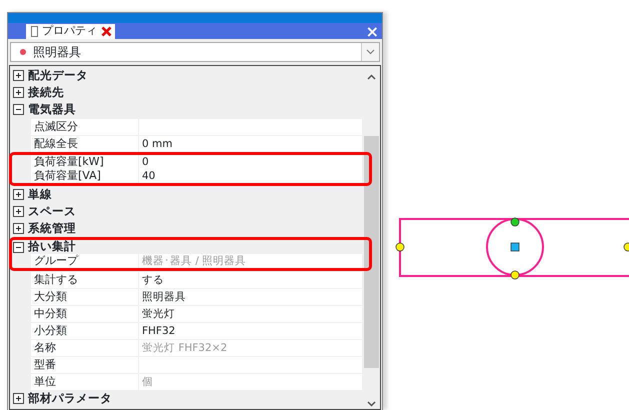 This screenshot has height=410, width=629. Describe the element at coordinates (84, 348) in the screenshot. I see `property-name: 名称` at that location.